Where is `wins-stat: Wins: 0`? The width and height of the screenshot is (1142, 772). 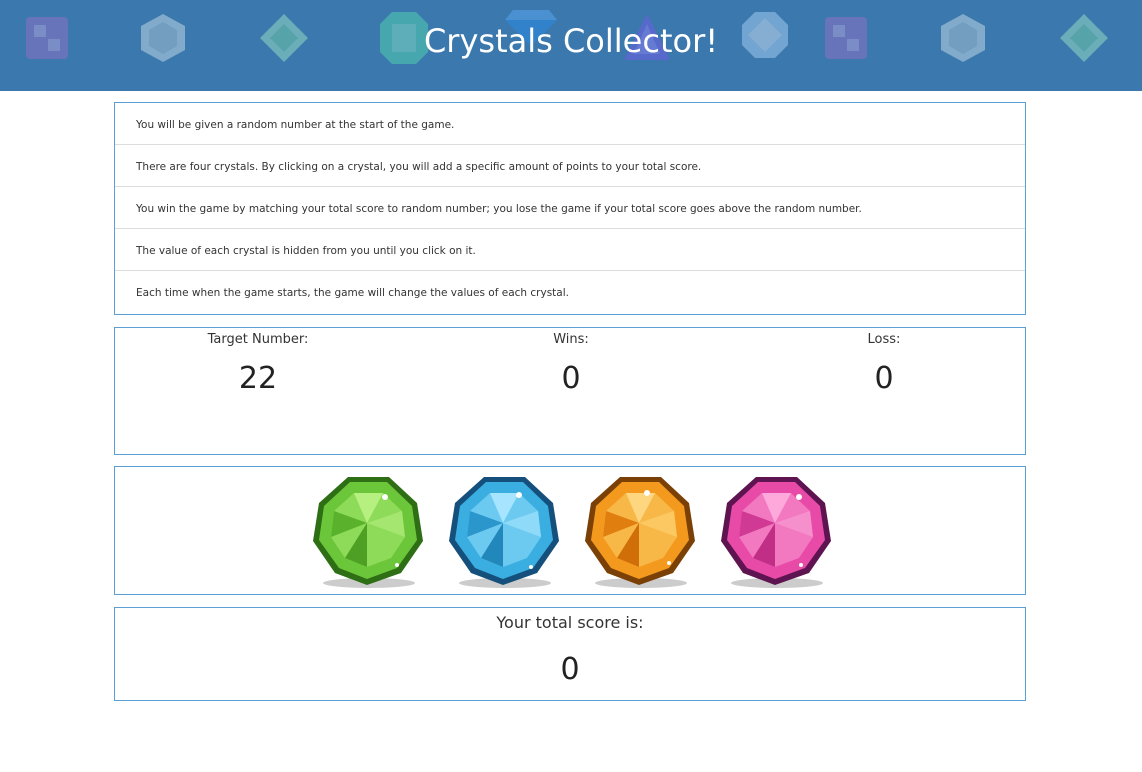 wins-stat: Wins: 0 is located at coordinates (571, 364).